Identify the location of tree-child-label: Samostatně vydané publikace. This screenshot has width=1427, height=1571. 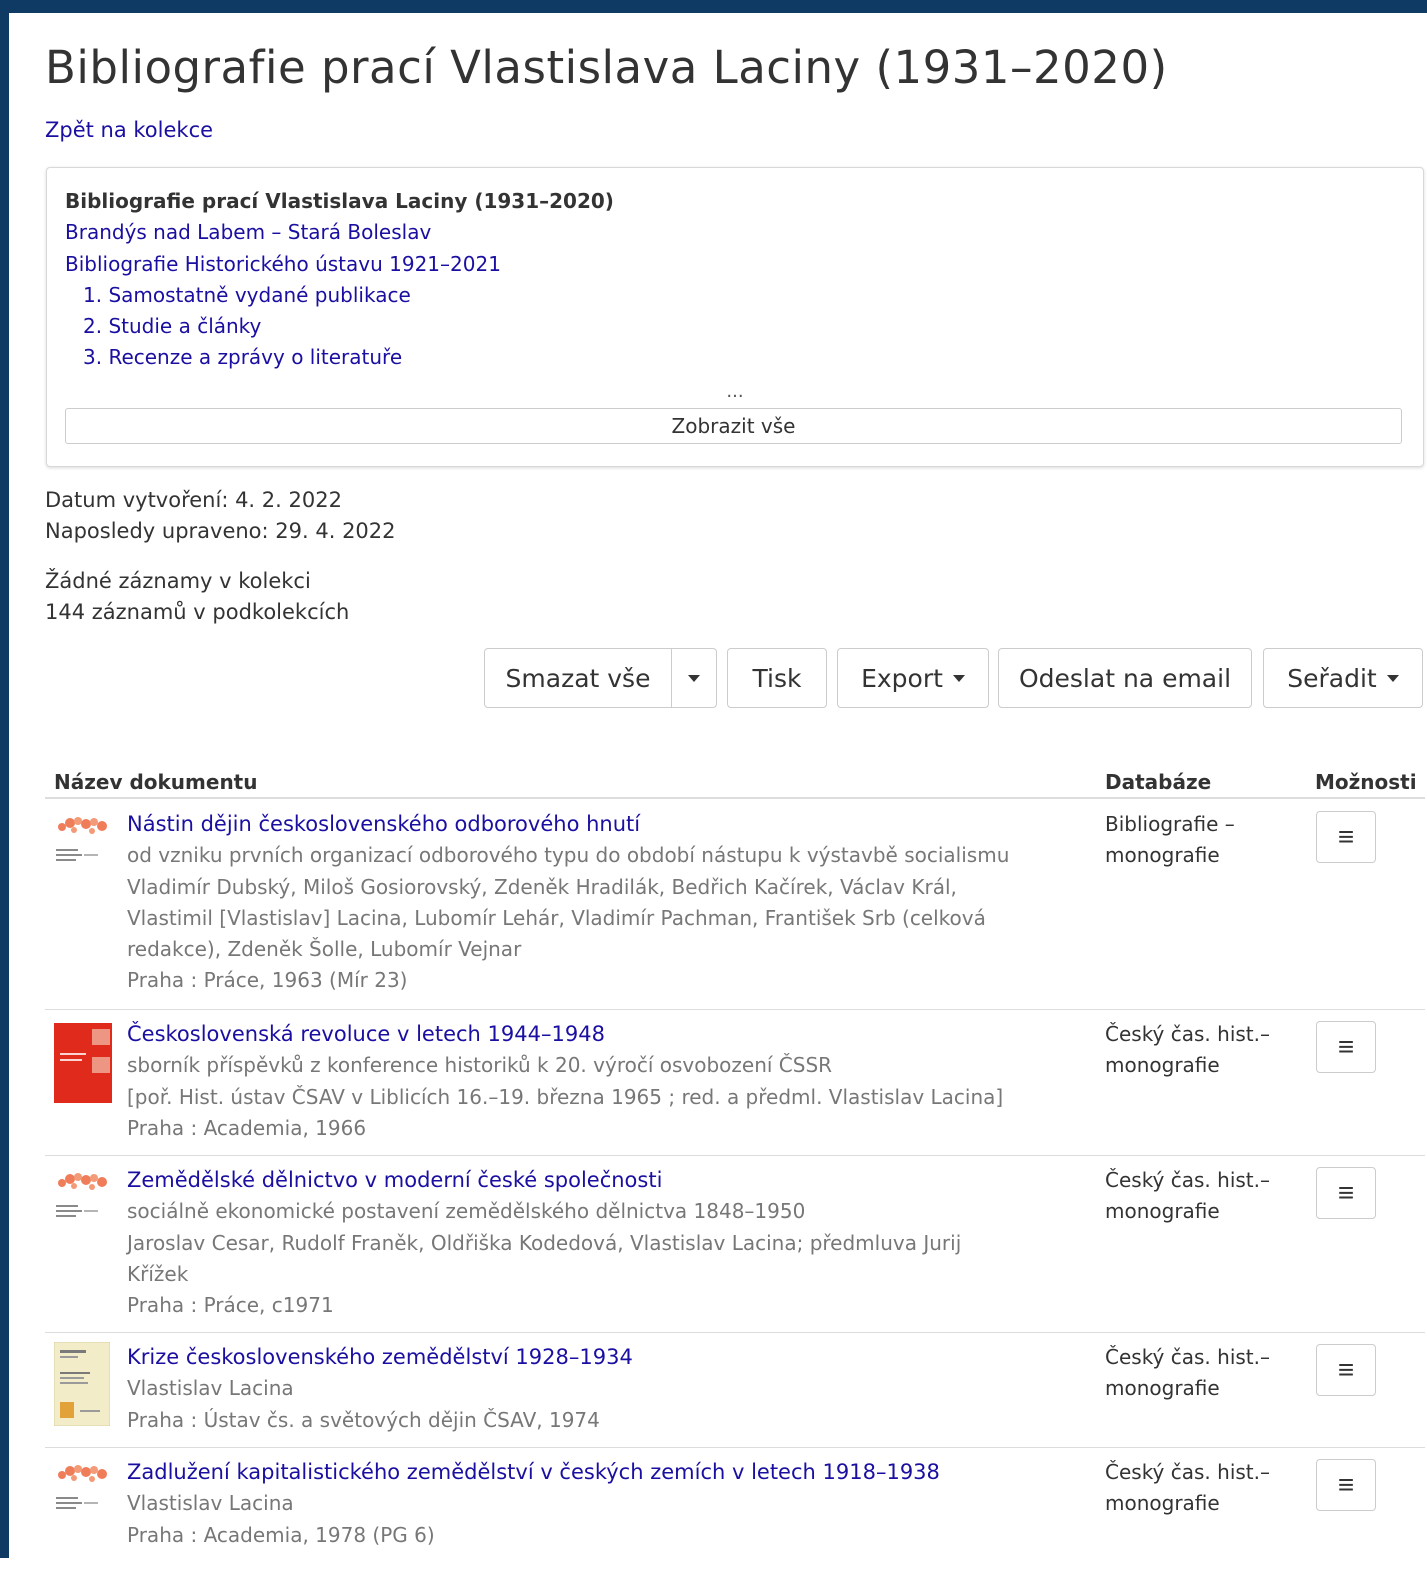
(259, 295).